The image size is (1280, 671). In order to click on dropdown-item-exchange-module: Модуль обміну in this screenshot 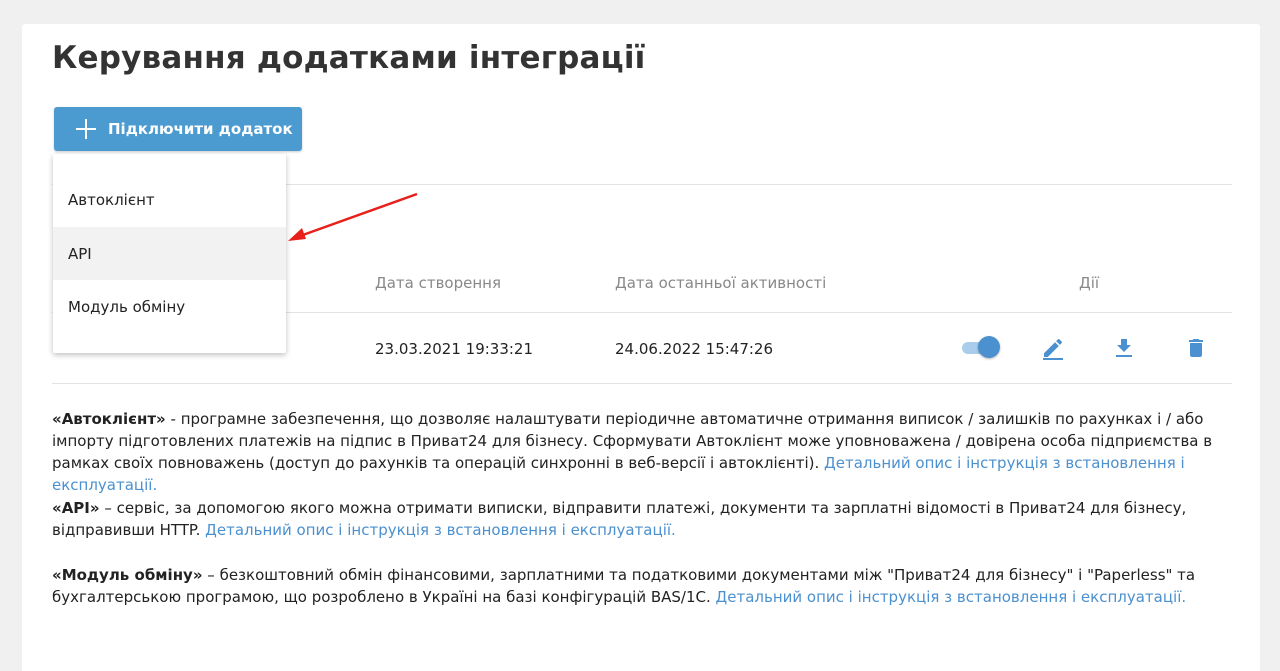, I will do `click(169, 306)`.